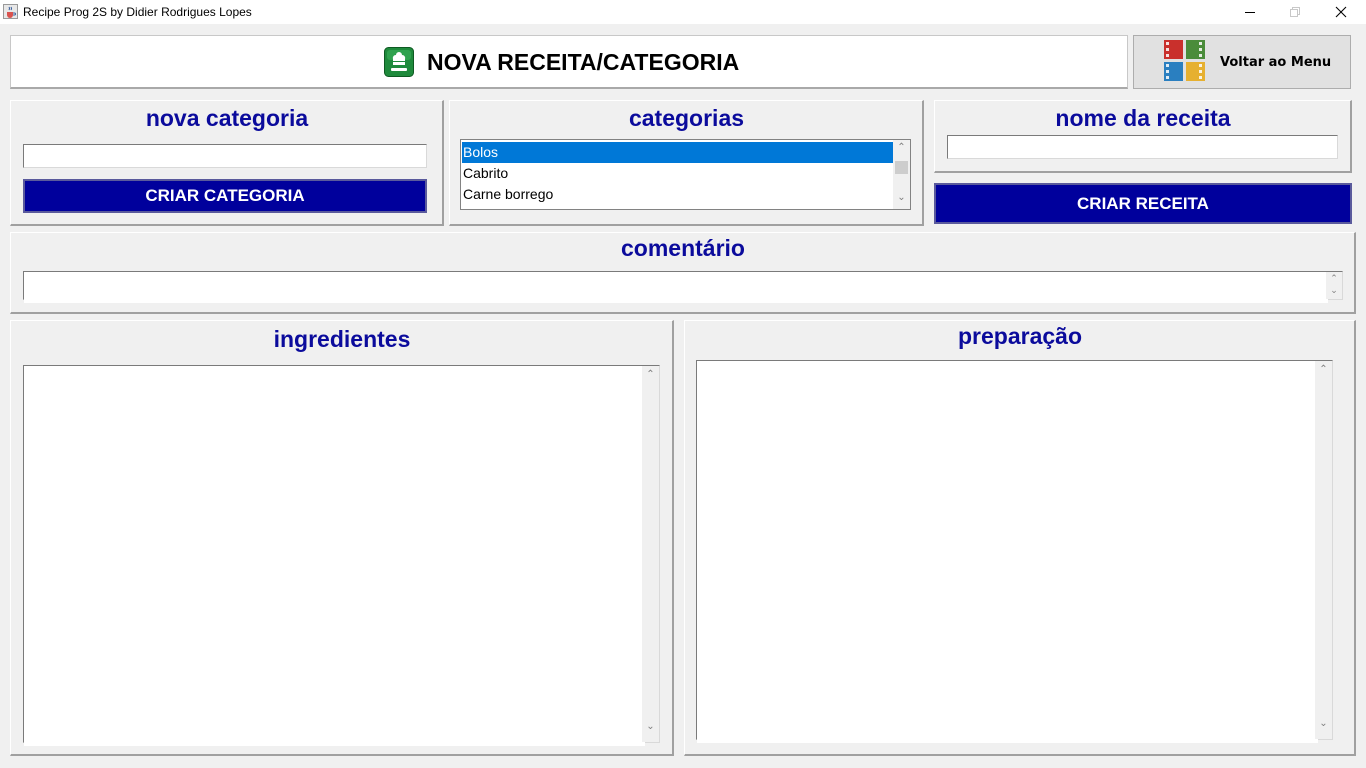  Describe the element at coordinates (227, 118) in the screenshot. I see `nova-categoria-title: nova categoria` at that location.